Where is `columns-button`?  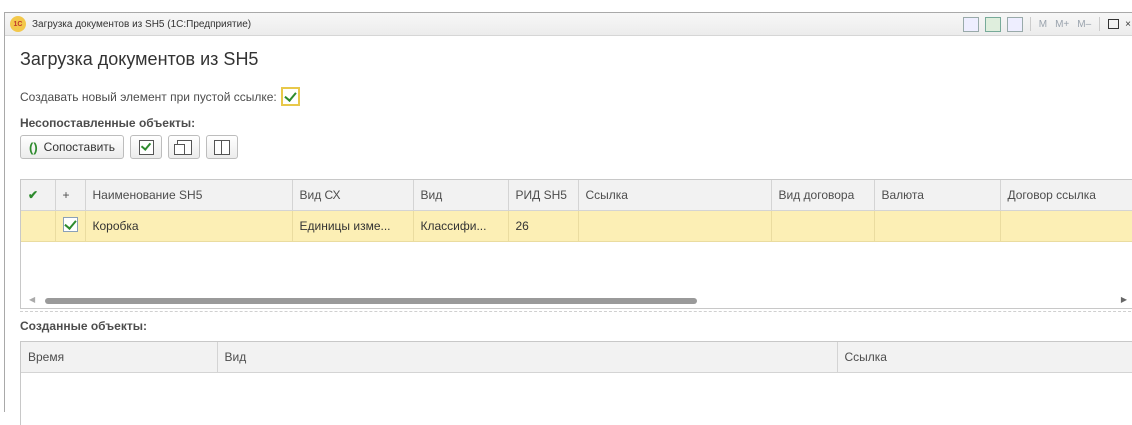
columns-button is located at coordinates (222, 147).